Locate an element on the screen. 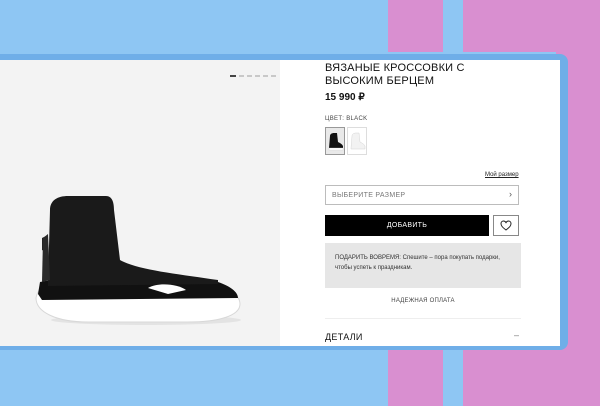  color-label: ЦВЕТ: BLACK is located at coordinates (346, 119).